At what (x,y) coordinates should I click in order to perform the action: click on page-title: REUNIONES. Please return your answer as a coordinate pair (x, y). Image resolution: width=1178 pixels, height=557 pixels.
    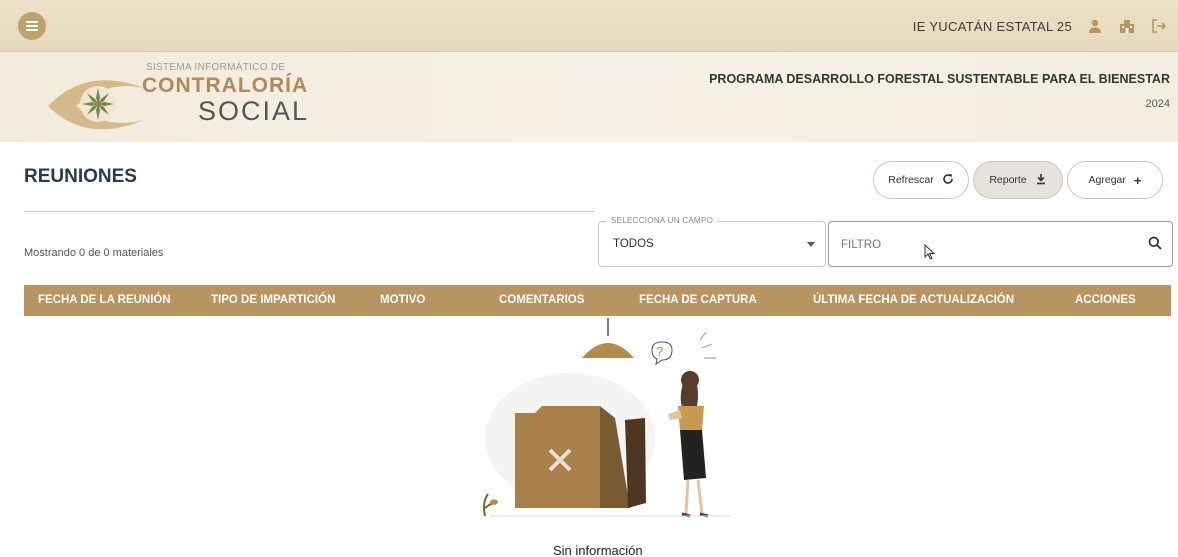
    Looking at the image, I should click on (80, 176).